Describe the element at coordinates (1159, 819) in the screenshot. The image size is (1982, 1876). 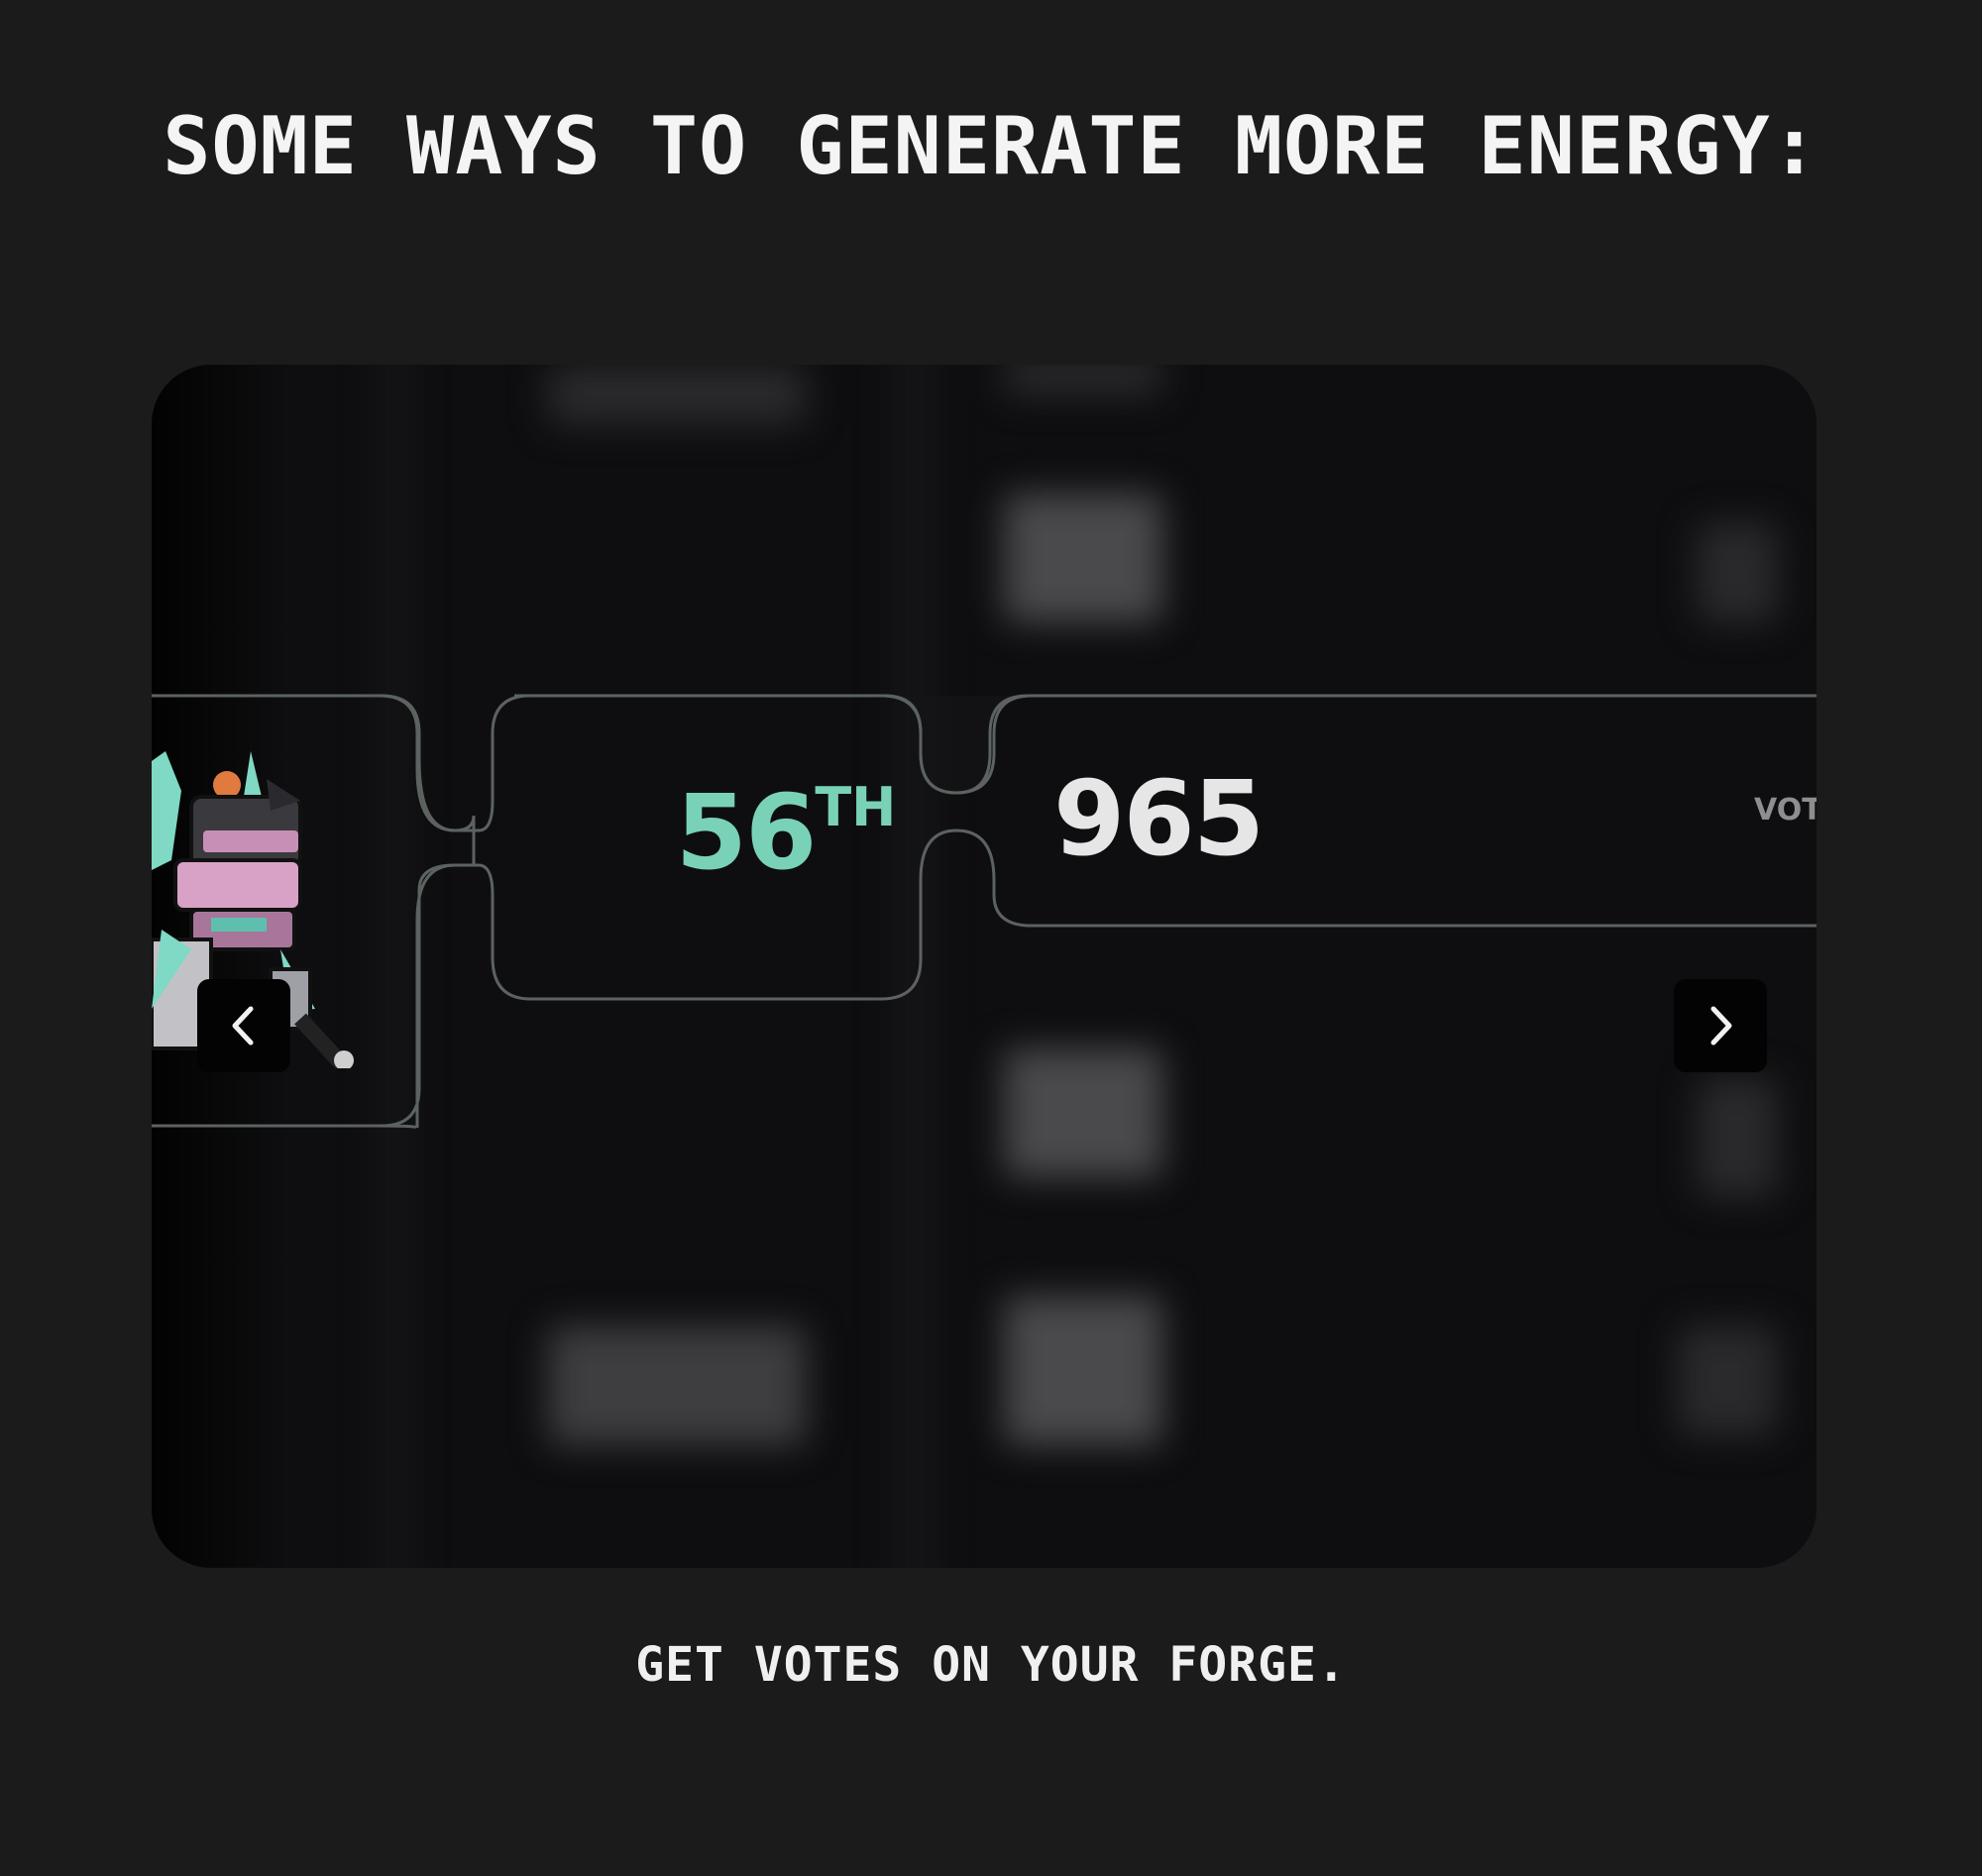
I see `votes-count: 965` at that location.